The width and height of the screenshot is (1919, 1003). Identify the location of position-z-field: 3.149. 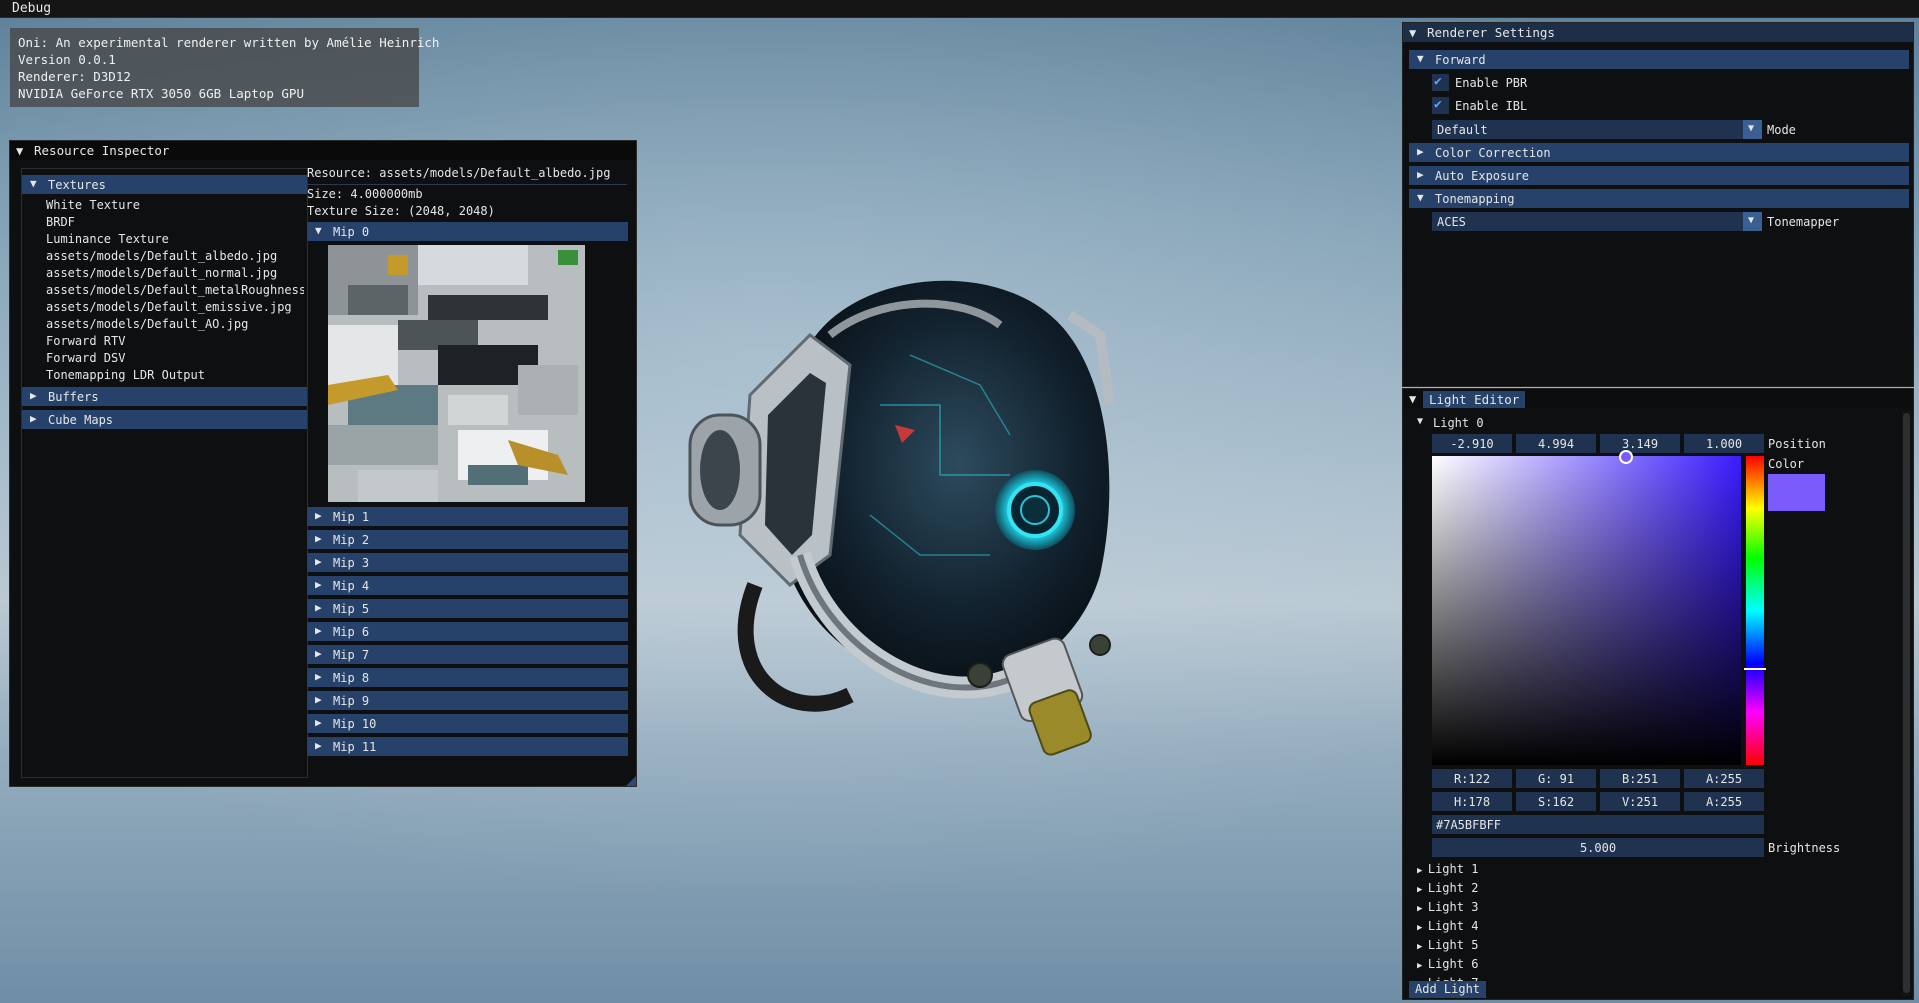
(1640, 443).